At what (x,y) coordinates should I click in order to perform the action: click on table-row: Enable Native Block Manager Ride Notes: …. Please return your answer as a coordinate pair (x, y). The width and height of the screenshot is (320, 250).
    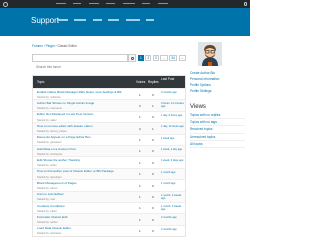
    Looking at the image, I should click on (109, 93).